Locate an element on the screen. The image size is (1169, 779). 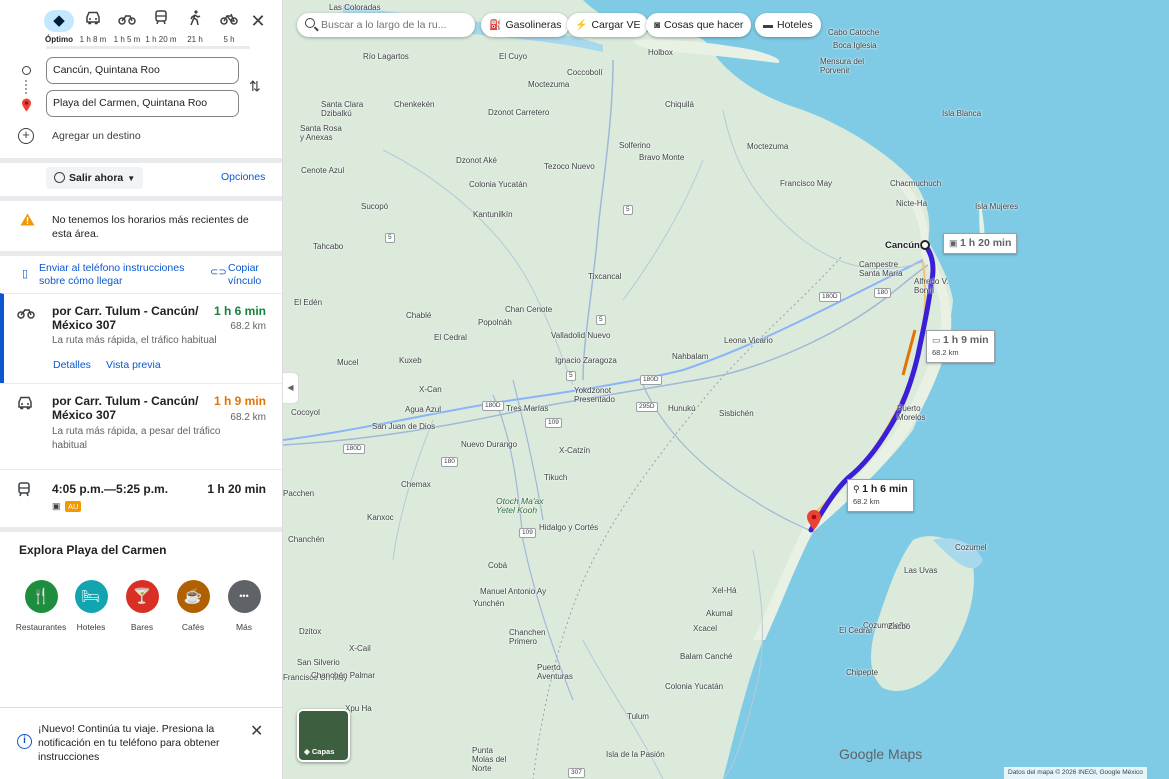
swap-icon: ⇅ is located at coordinates (255, 86).